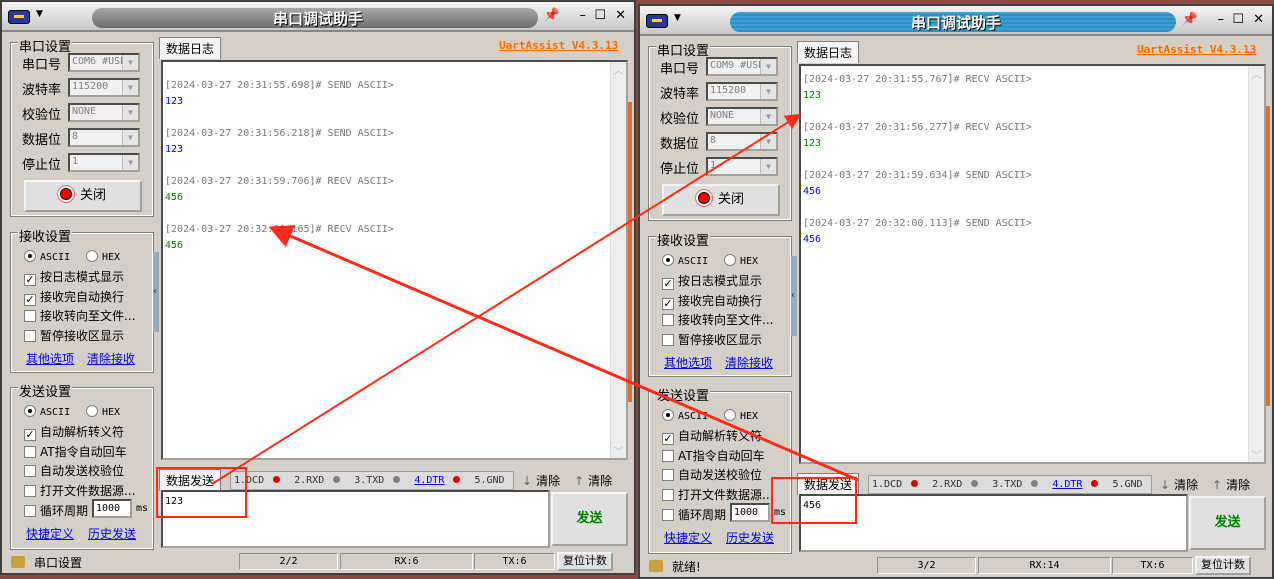  What do you see at coordinates (104, 62) in the screenshot?
I see `serial-field-select: COM6 #USB▼` at bounding box center [104, 62].